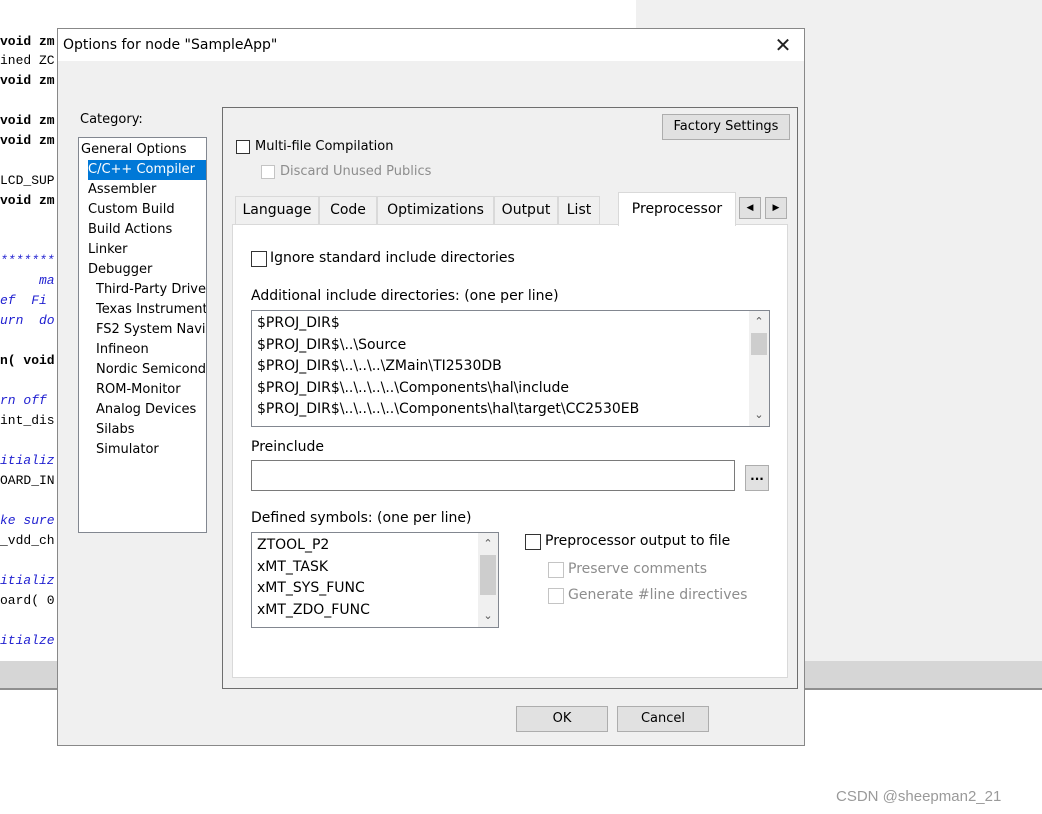  I want to click on editor-code-line: _vdd_ch, so click(27, 540).